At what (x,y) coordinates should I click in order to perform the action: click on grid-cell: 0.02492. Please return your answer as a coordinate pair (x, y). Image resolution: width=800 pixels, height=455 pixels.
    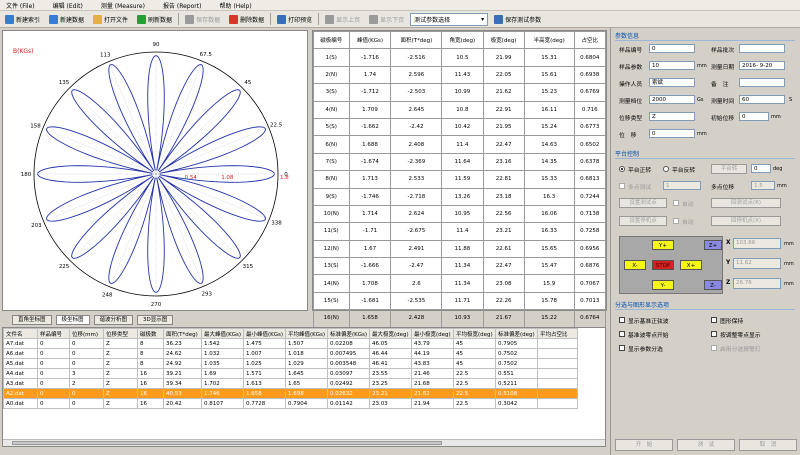
    Looking at the image, I should click on (348, 383).